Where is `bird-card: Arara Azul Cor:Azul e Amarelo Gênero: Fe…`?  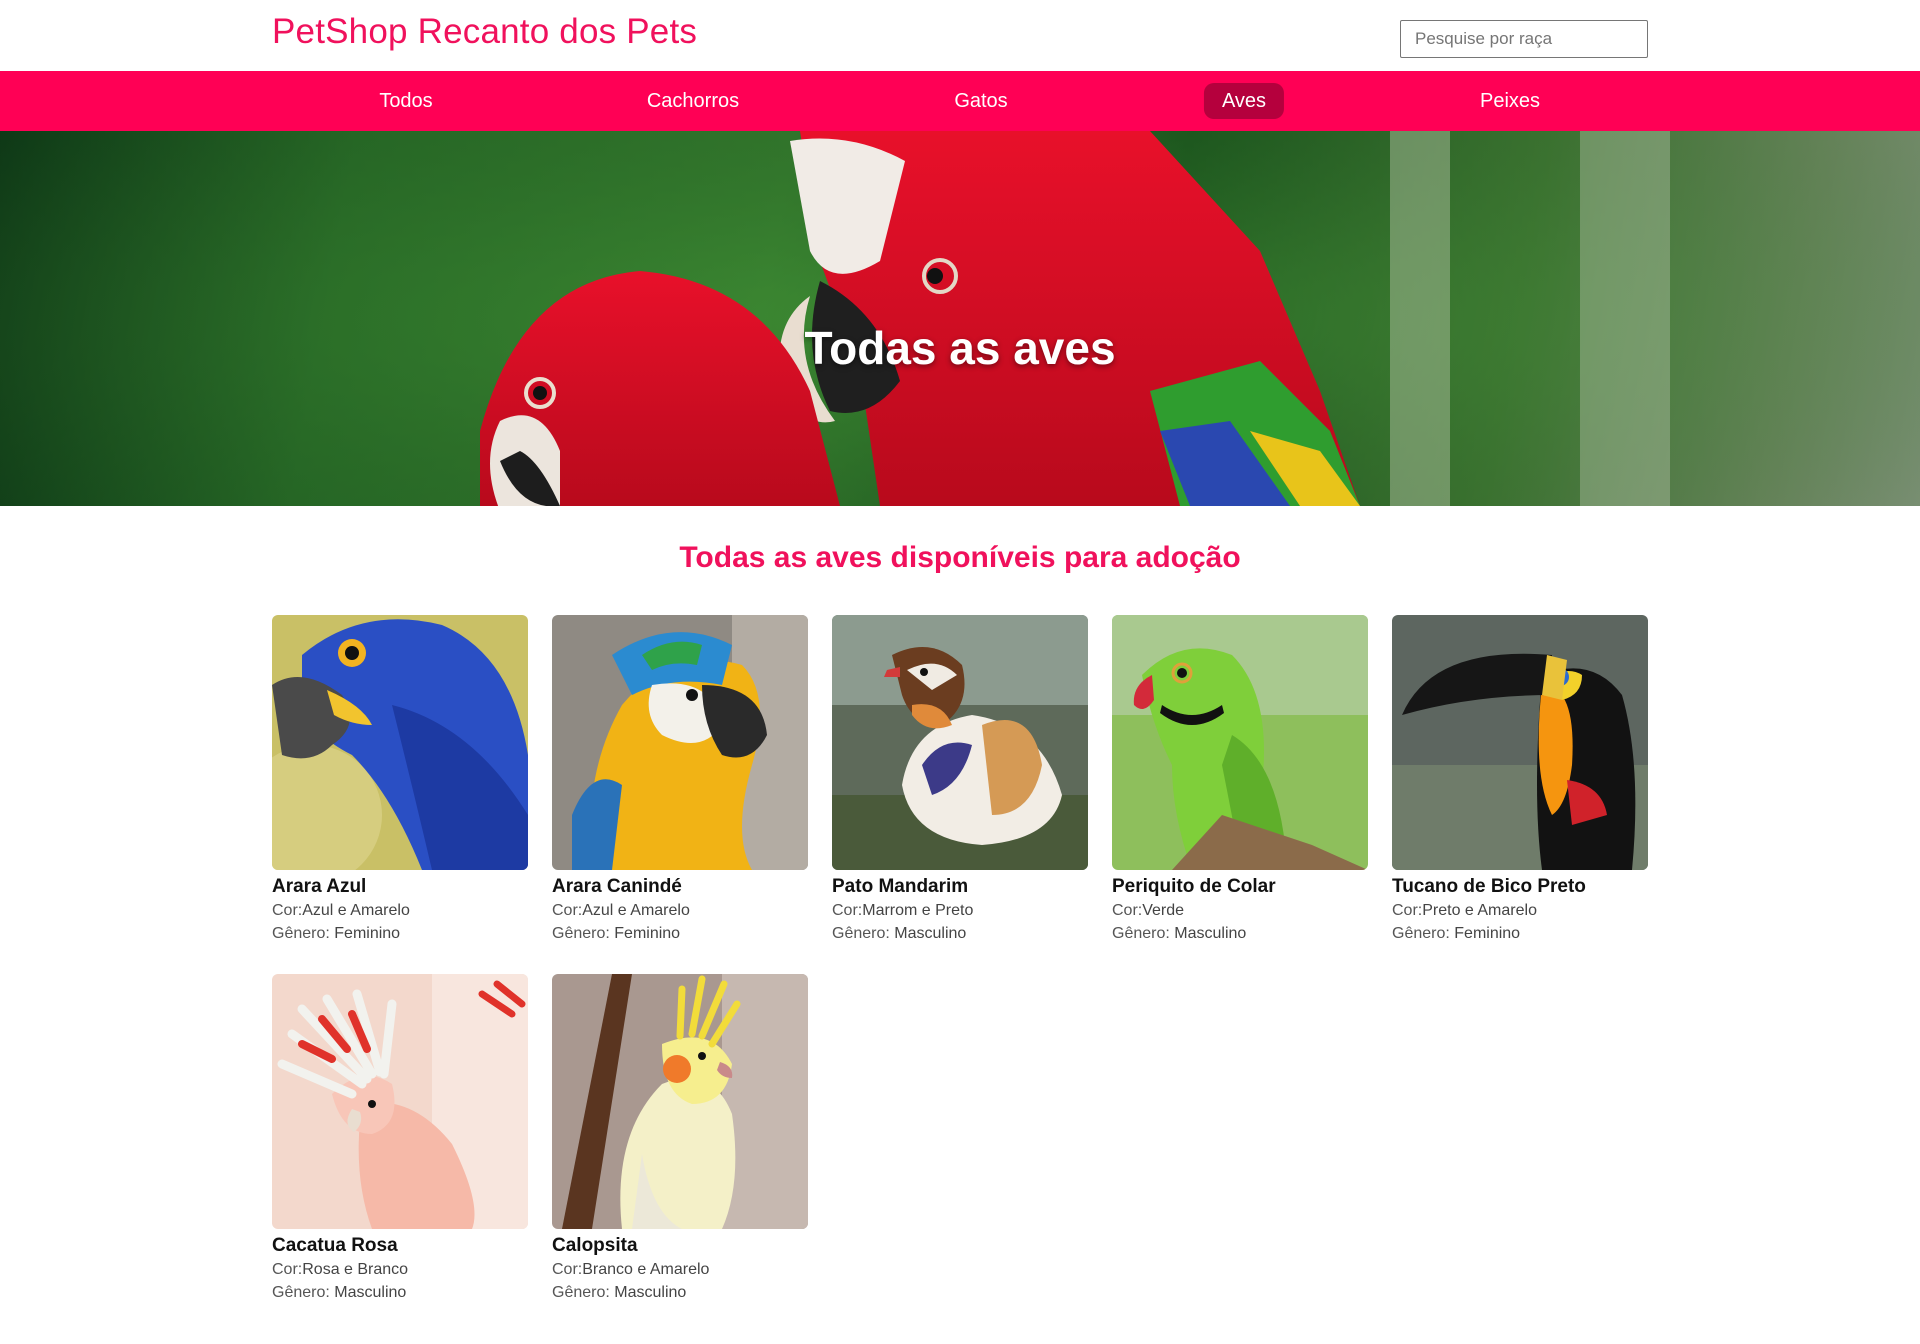 bird-card: Arara Azul Cor:Azul e Amarelo Gênero: Fe… is located at coordinates (400, 780).